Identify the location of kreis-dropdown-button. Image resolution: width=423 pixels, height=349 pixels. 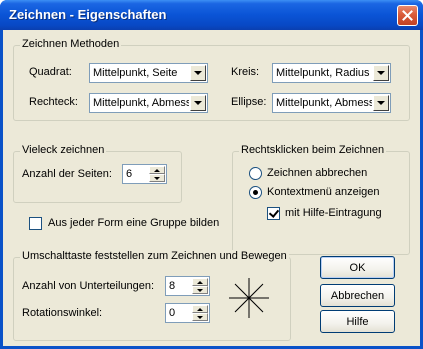
(381, 73).